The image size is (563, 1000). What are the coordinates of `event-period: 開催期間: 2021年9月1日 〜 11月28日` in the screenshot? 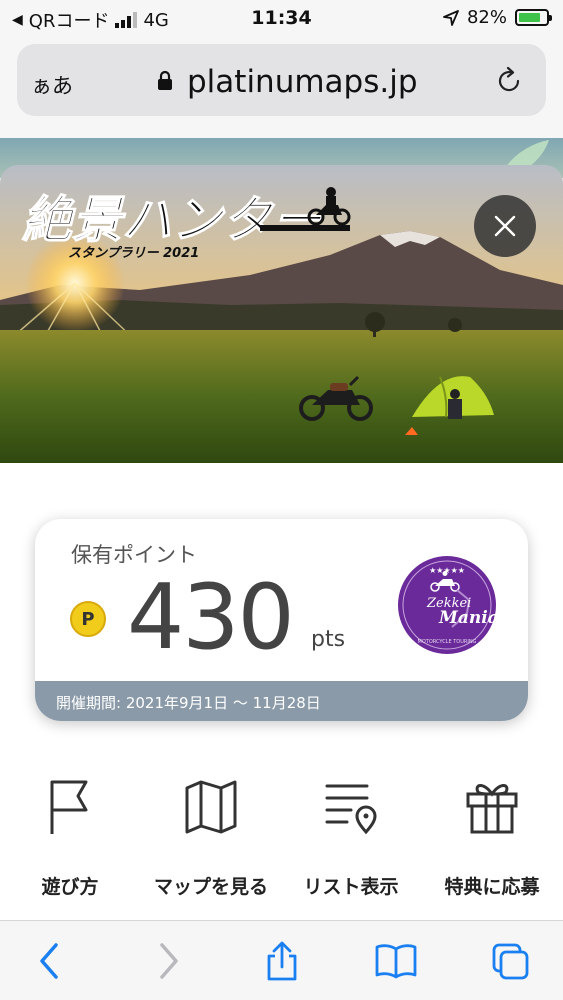 It's located at (281, 701).